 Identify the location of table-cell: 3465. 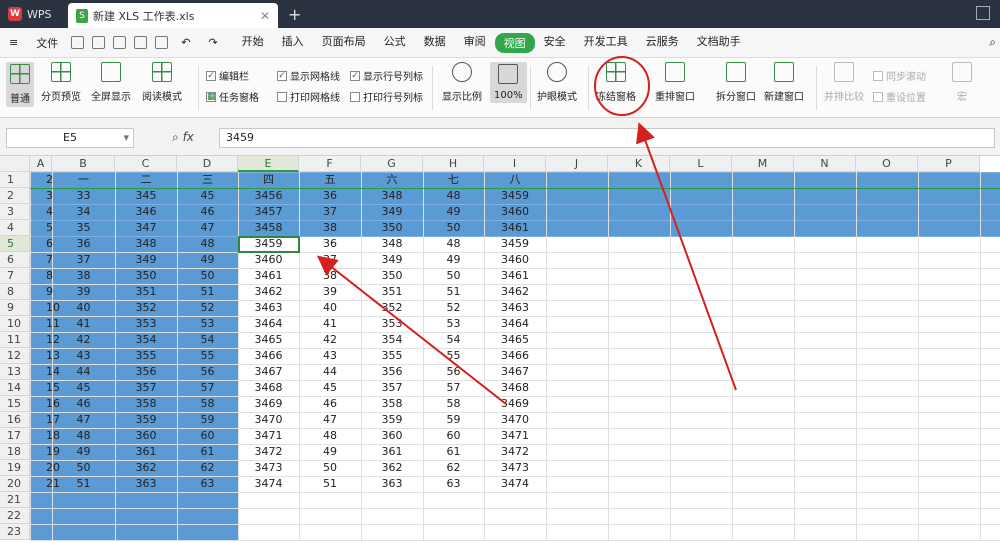
(268, 340).